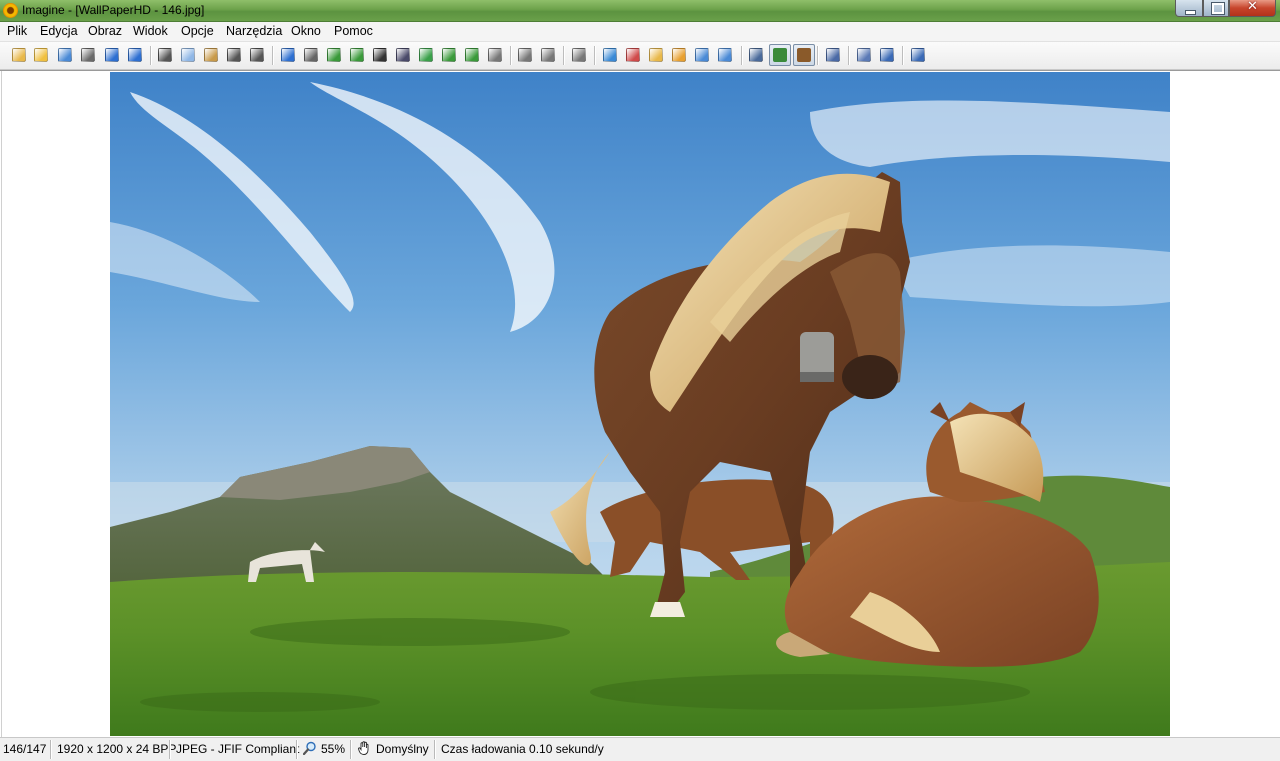  Describe the element at coordinates (1, 404) in the screenshot. I see `viewport-edge` at that location.